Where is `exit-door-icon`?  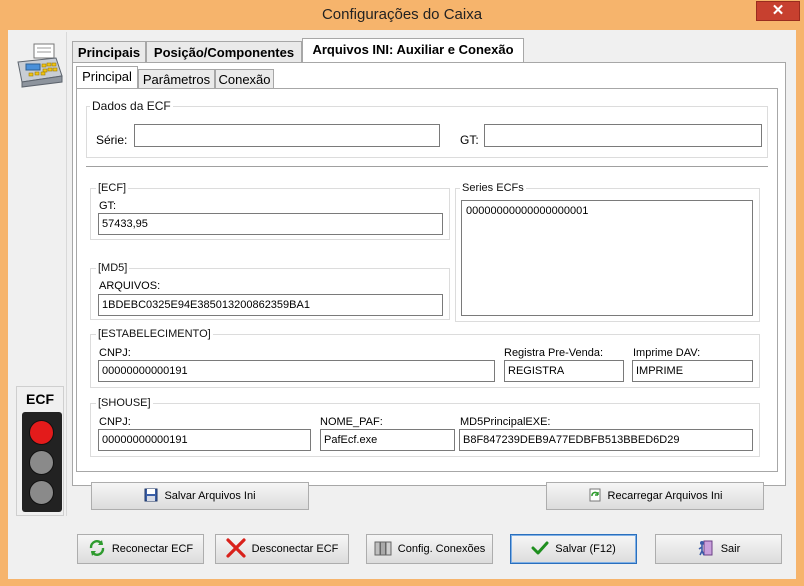
exit-door-icon is located at coordinates (706, 549).